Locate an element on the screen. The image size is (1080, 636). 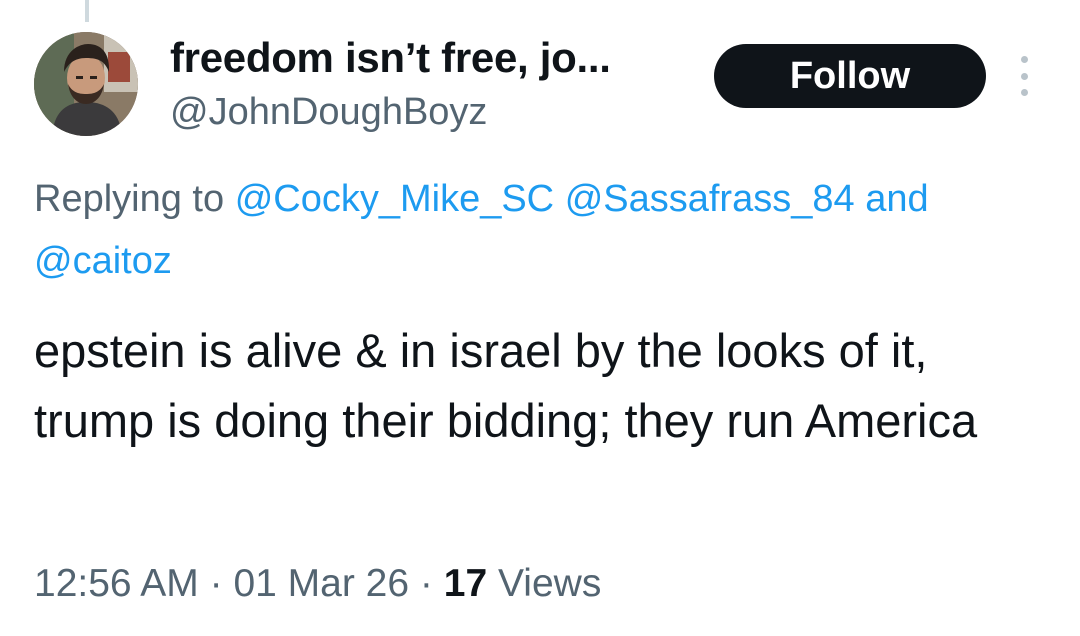
views-count: 17 is located at coordinates (465, 583).